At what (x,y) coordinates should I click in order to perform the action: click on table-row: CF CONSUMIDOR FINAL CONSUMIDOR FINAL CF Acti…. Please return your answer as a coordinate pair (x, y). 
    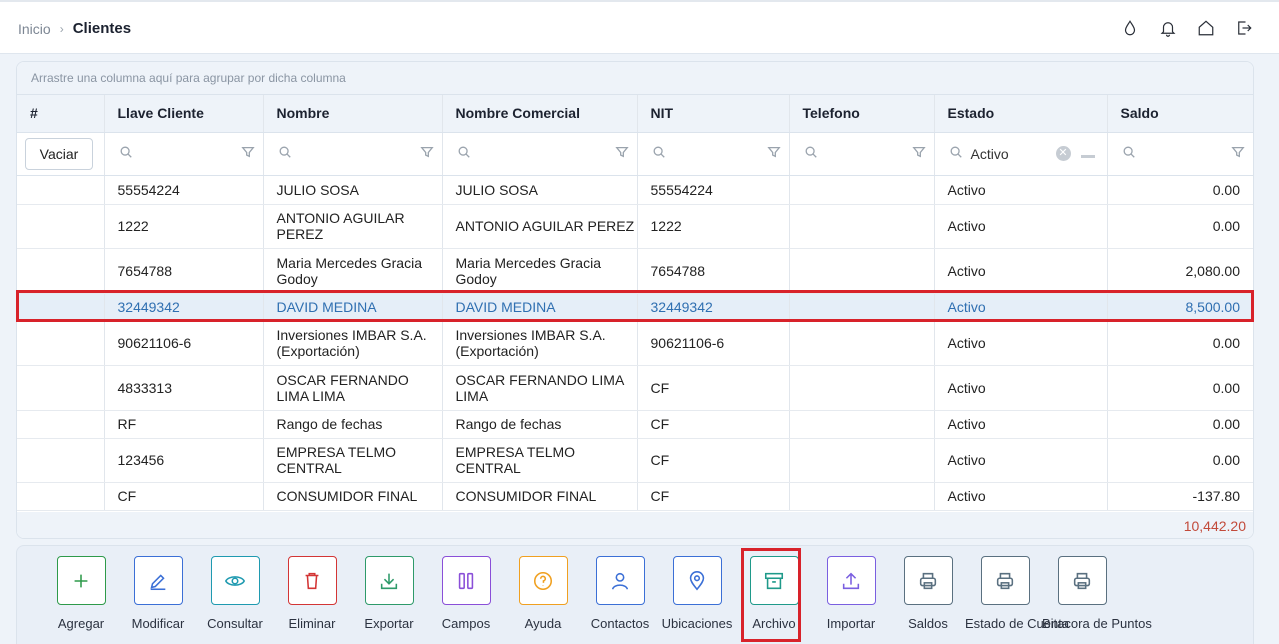
    Looking at the image, I should click on (635, 496).